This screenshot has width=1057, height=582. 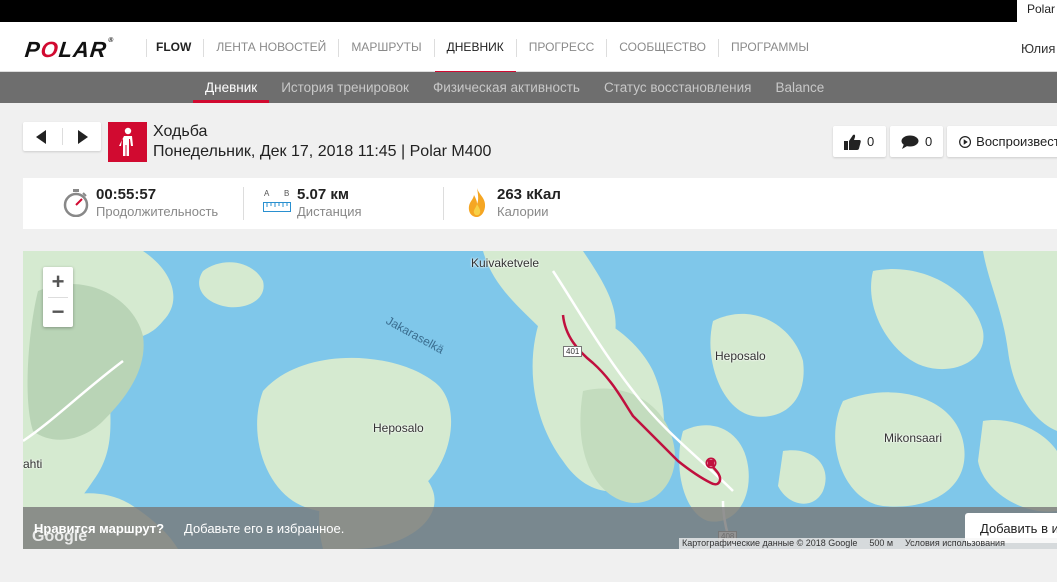 I want to click on nav-item-progress: ПРОГРЕСС, so click(x=561, y=48).